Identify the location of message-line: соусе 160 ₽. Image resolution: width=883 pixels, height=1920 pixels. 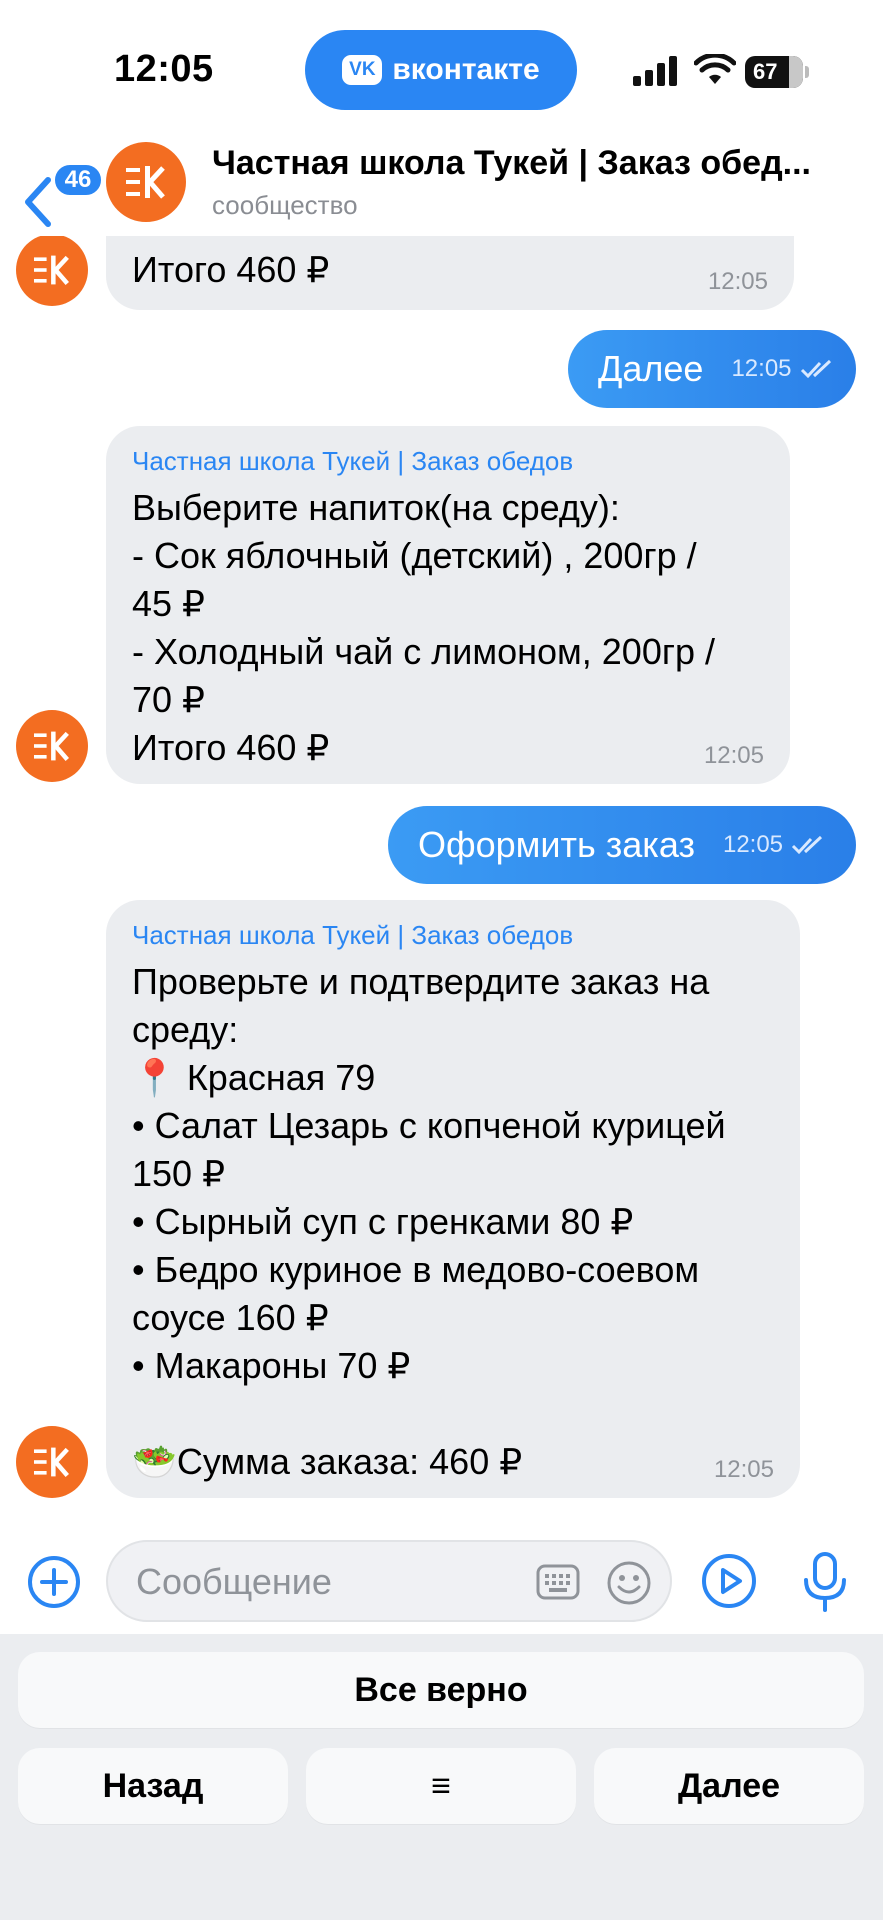
(230, 1317).